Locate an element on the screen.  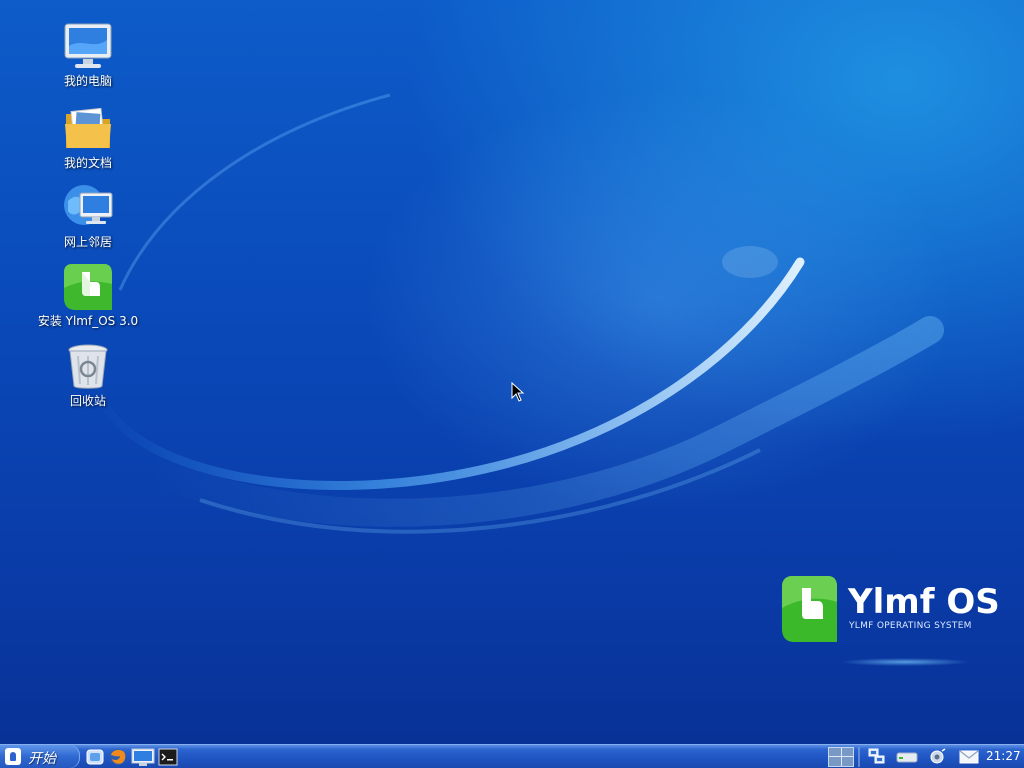
desktop-icon-network: 网上邻居 is located at coordinates (88, 216).